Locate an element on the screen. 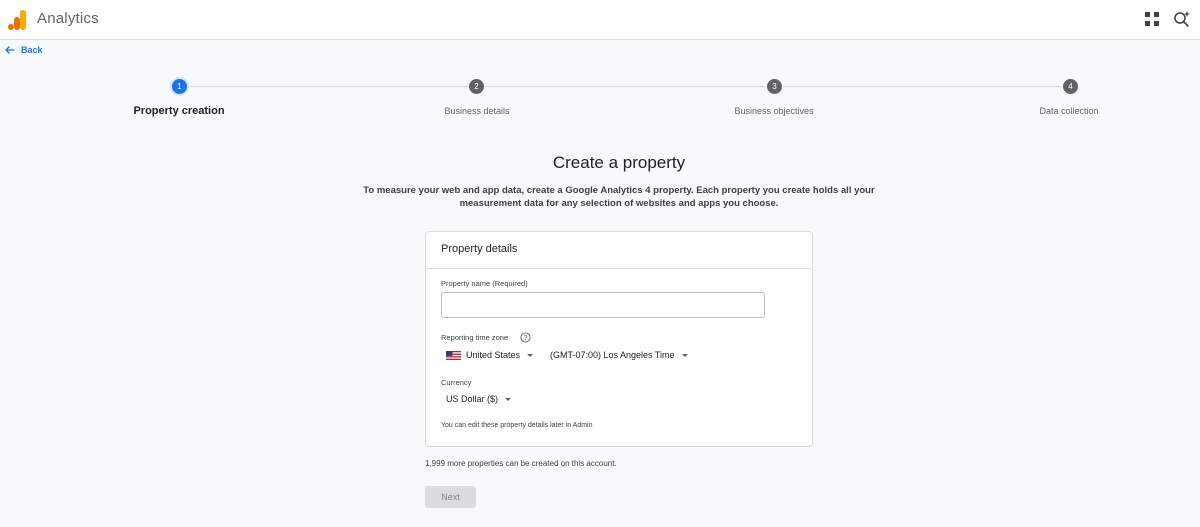 Image resolution: width=1200 pixels, height=527 pixels. property-name-input is located at coordinates (603, 305).